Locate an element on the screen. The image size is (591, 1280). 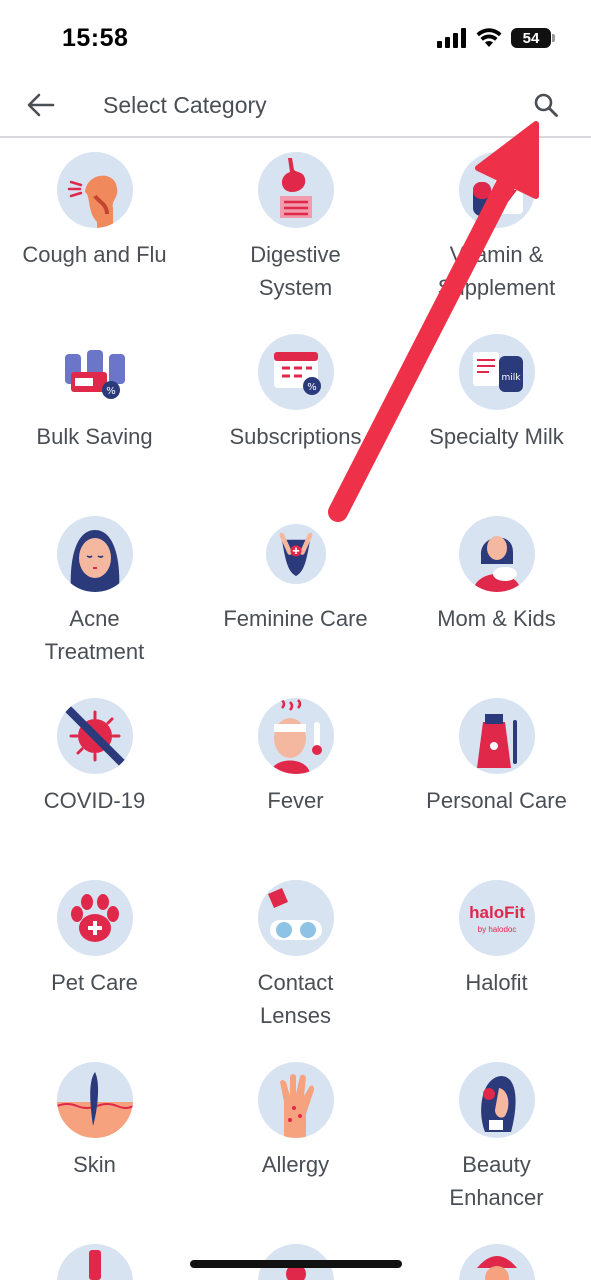
personal-care-icon is located at coordinates (496, 736).